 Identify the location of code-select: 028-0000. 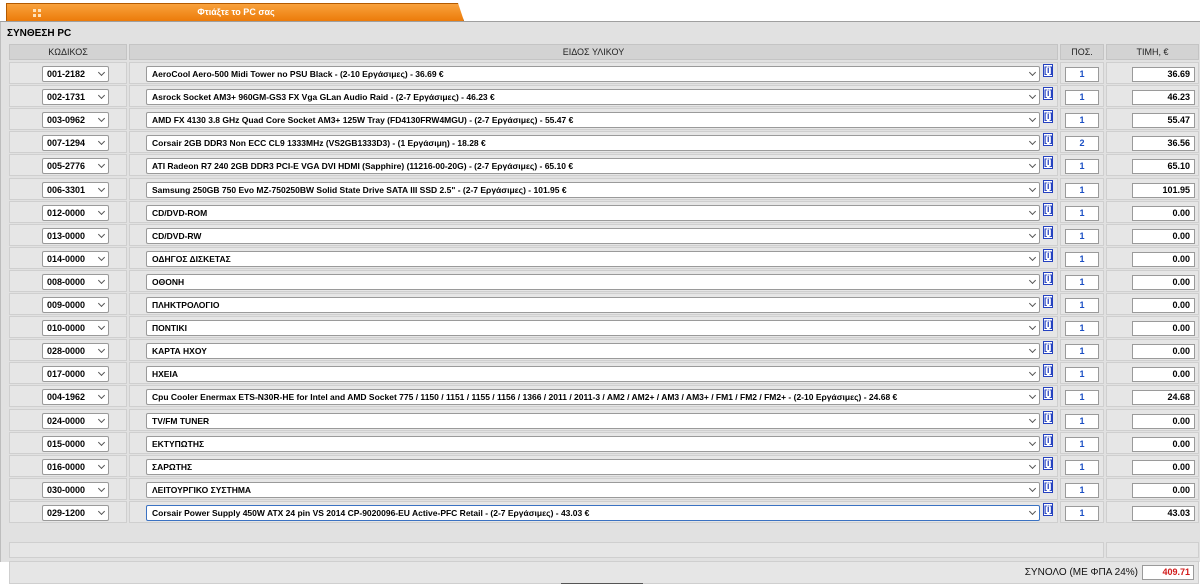
(75, 351).